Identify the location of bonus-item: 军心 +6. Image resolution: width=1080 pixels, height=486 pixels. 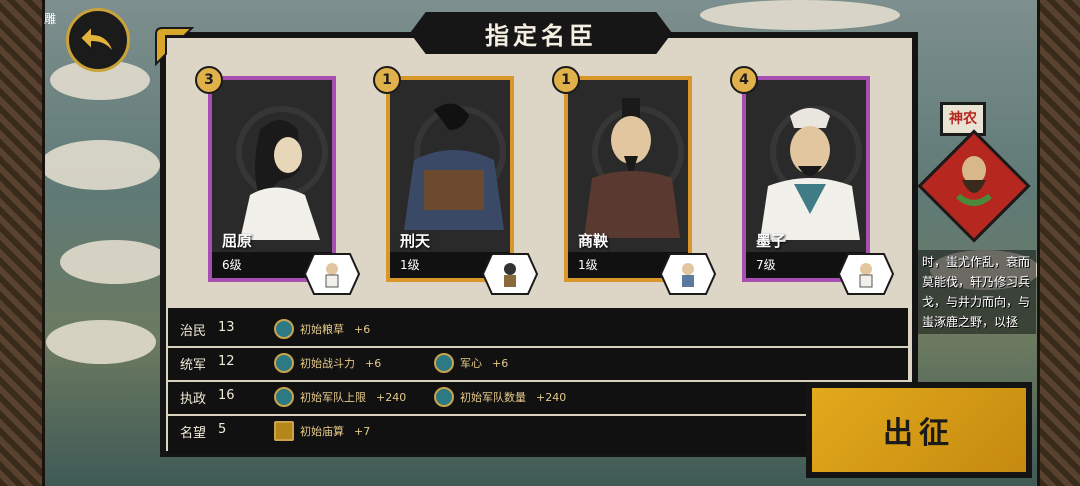
(471, 363).